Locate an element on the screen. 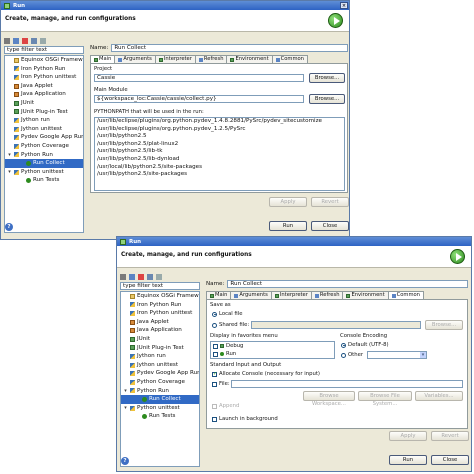 The width and height of the screenshot is (474, 474). run-checkbox is located at coordinates (215, 354).